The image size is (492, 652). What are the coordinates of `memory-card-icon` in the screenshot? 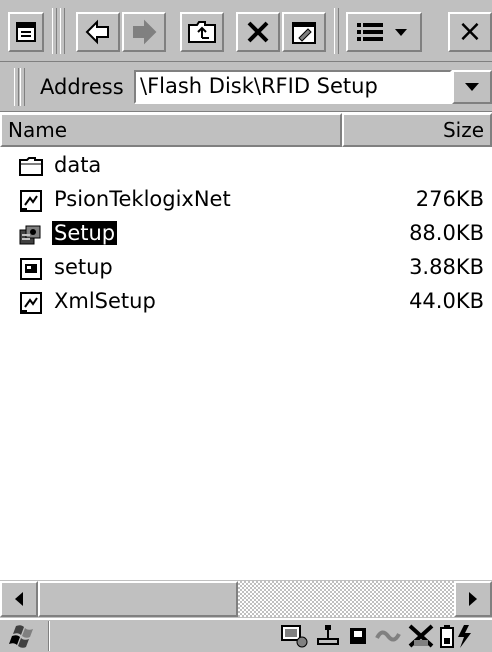 It's located at (358, 636).